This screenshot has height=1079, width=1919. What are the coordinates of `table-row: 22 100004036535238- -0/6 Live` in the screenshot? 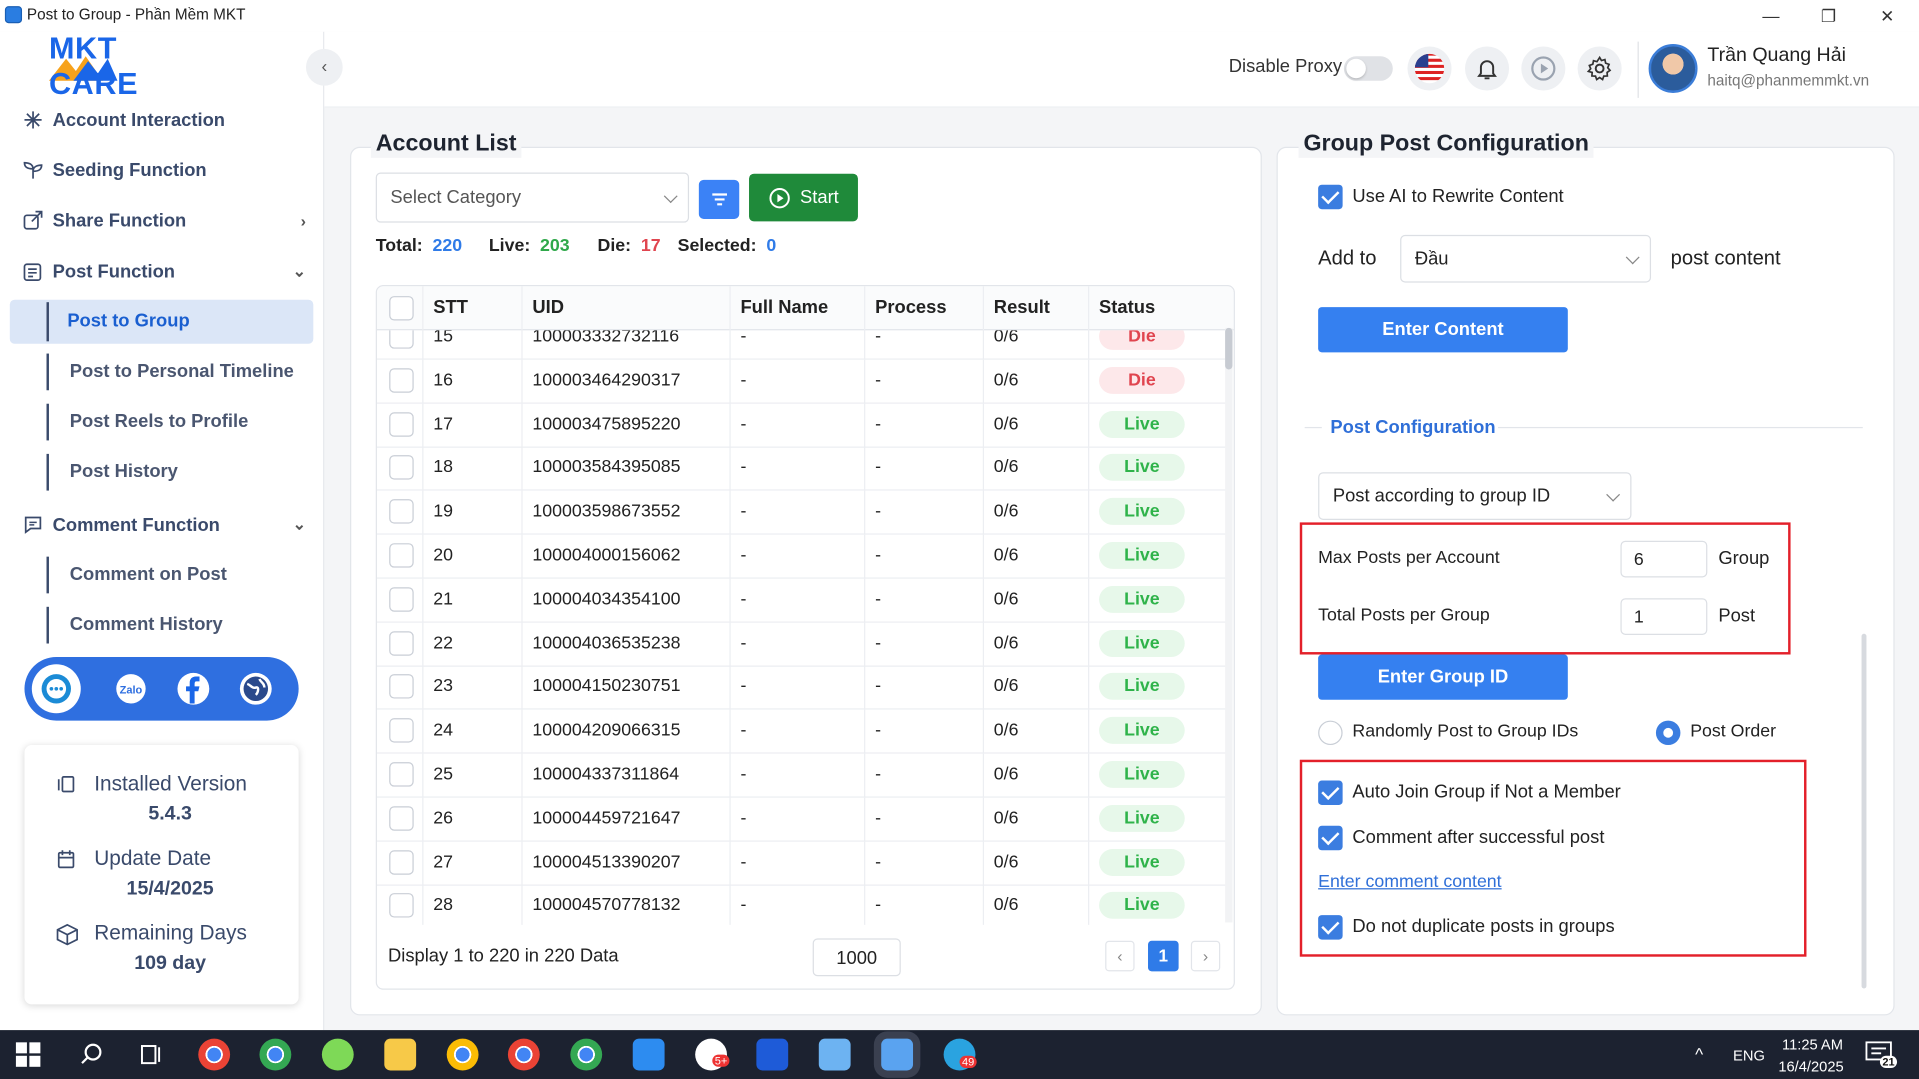 It's located at (801, 644).